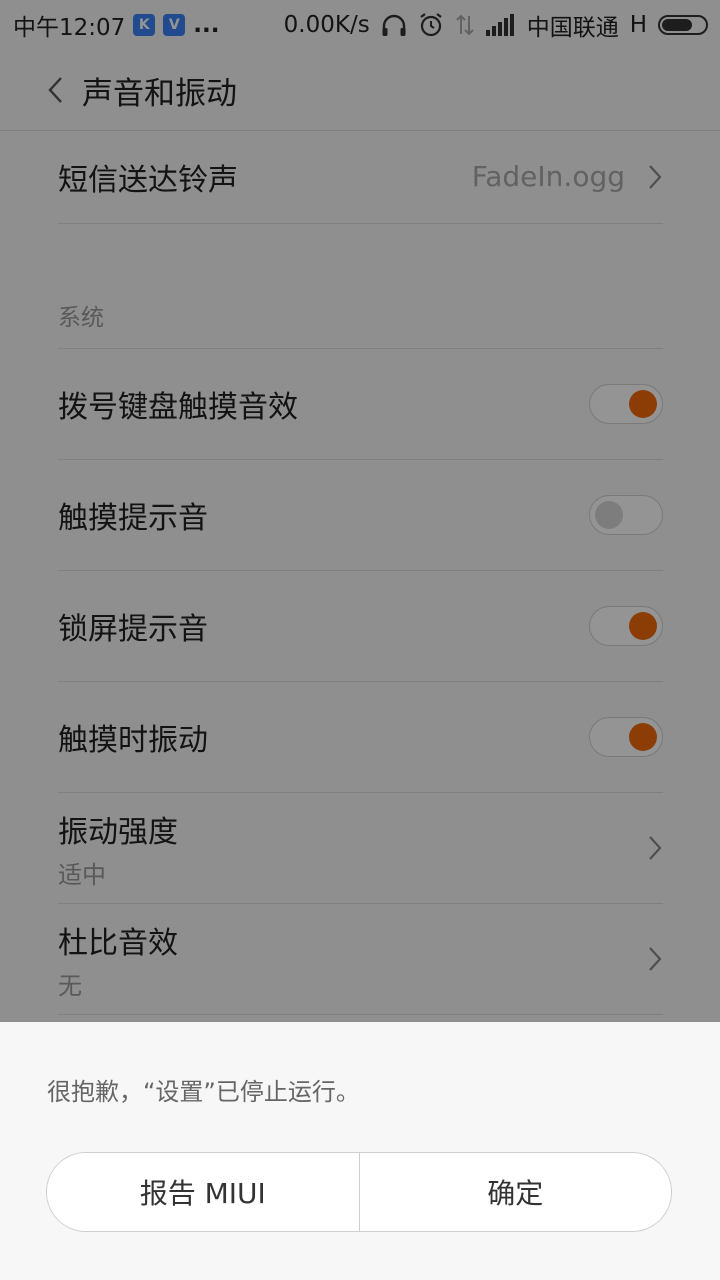 This screenshot has height=1280, width=720. I want to click on dialog-button-group: 报告 MIUI 确定, so click(359, 1192).